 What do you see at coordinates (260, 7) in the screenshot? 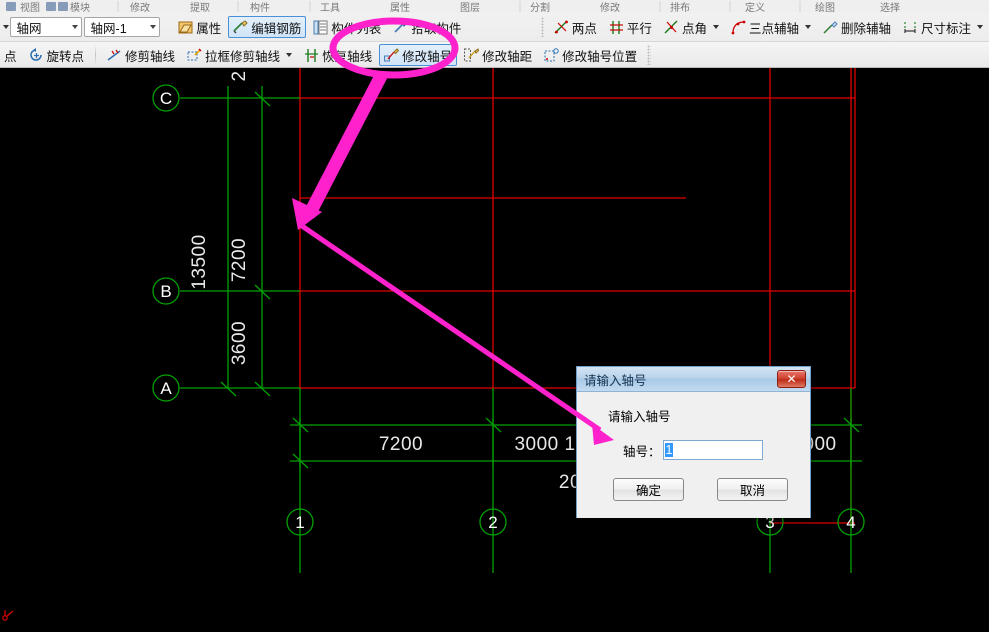
I see `svg-text: 构件` at bounding box center [260, 7].